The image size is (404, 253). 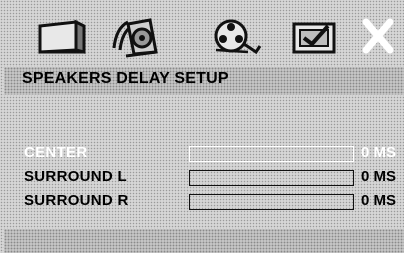 I want to click on row-label: CENTER, so click(x=56, y=152).